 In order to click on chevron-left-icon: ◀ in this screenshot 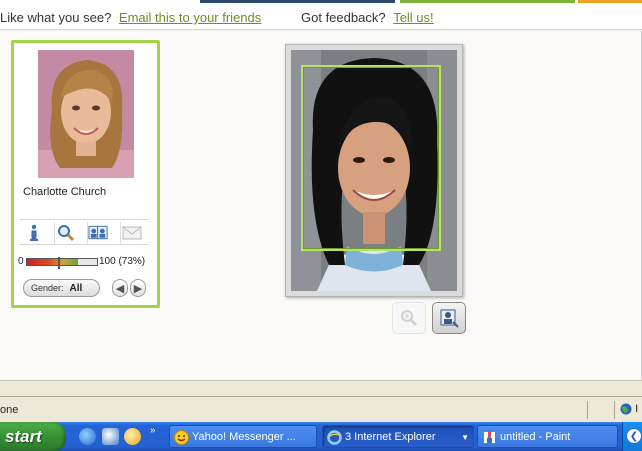, I will do `click(120, 288)`.